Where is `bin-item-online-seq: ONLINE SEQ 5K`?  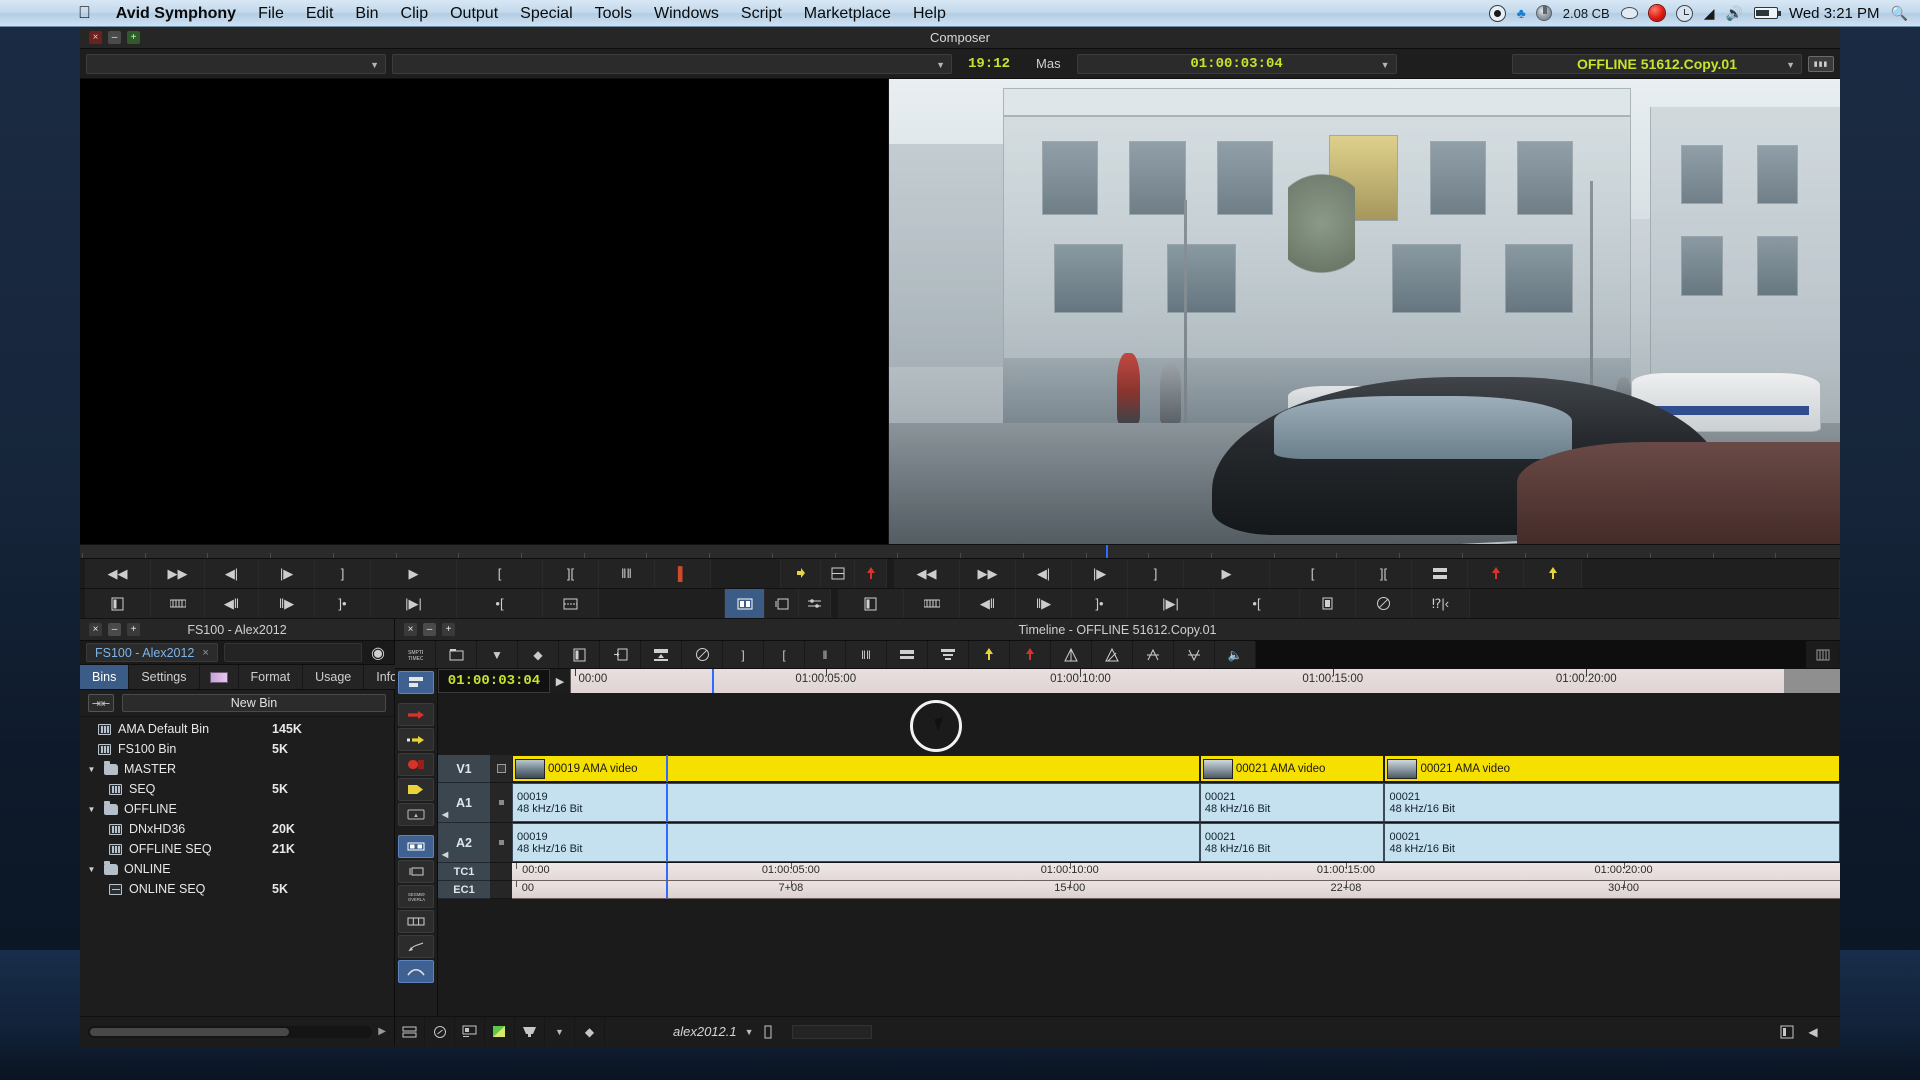
bin-item-online-seq: ONLINE SEQ 5K is located at coordinates (237, 889).